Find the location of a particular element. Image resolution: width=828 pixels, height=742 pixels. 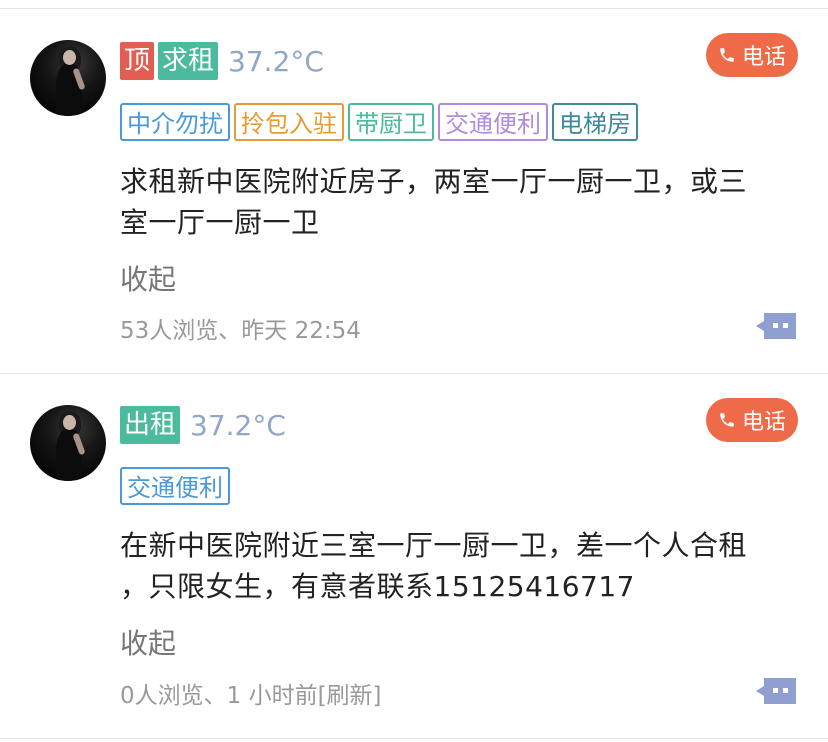

tag: 电梯房 is located at coordinates (595, 122).